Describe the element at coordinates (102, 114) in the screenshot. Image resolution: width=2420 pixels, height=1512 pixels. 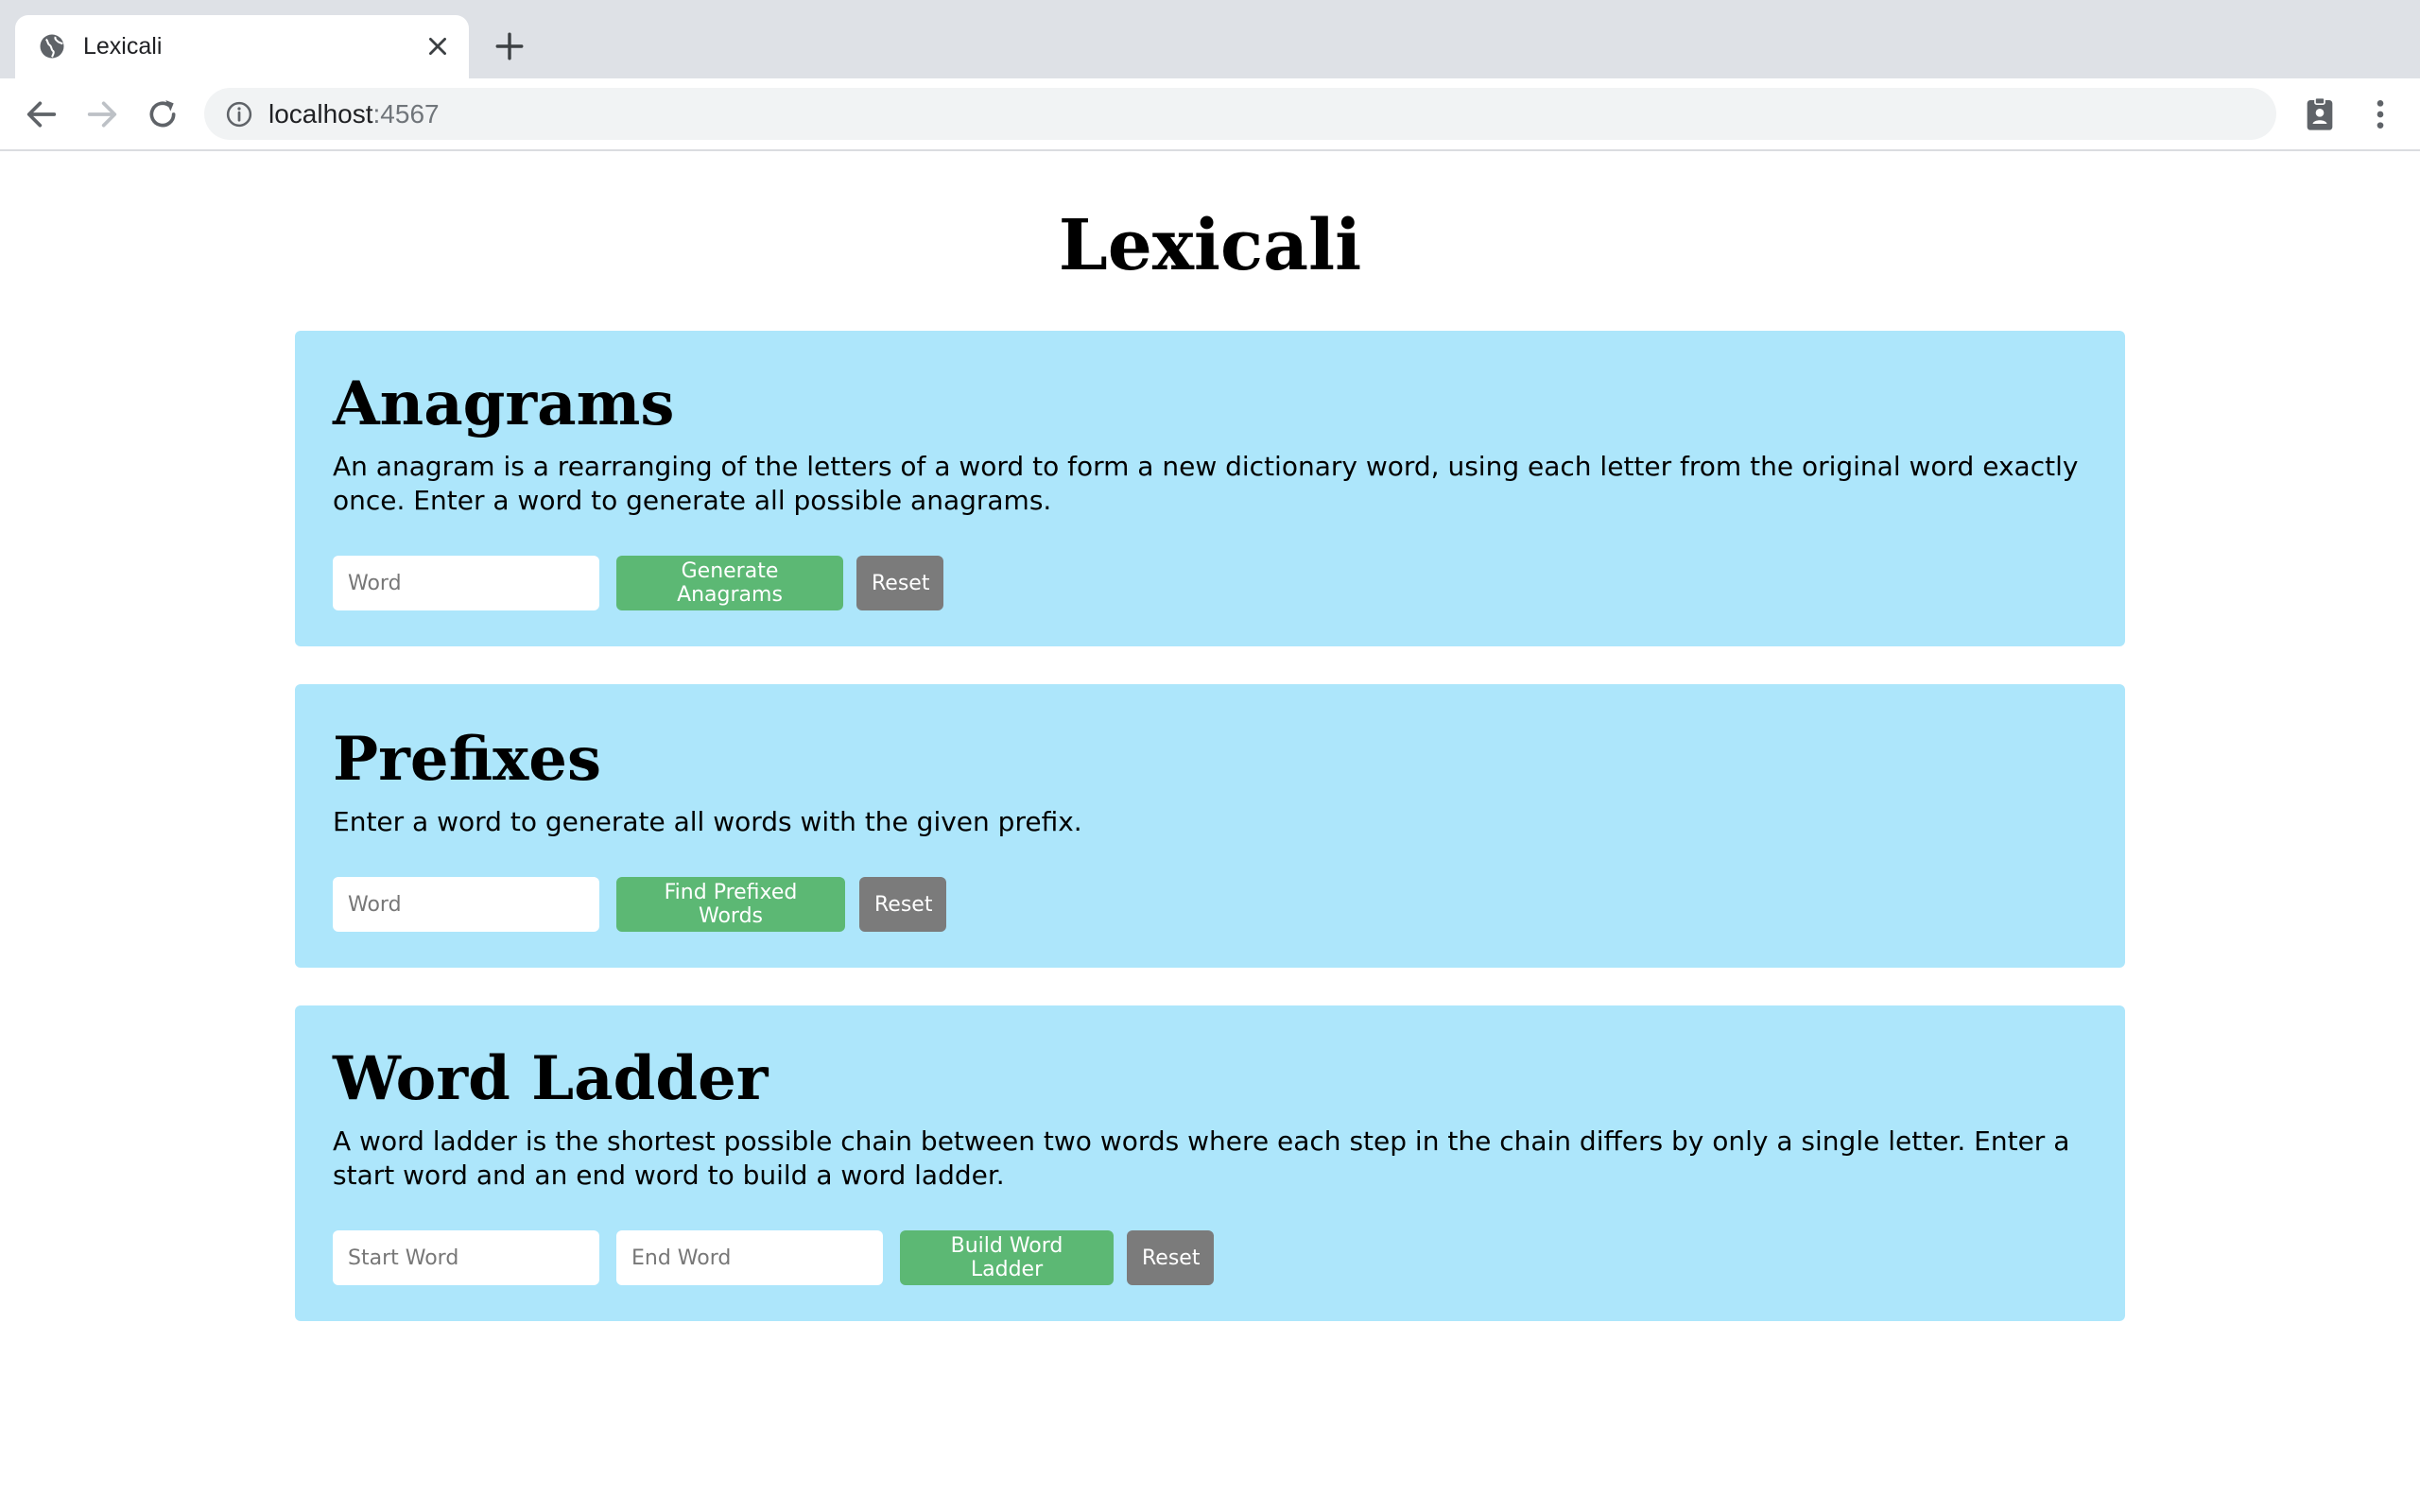
I see `forward-arrow-icon` at that location.